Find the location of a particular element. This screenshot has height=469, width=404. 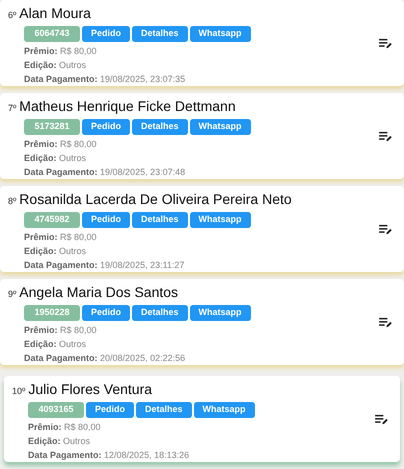

rank-label: 10º is located at coordinates (19, 391).